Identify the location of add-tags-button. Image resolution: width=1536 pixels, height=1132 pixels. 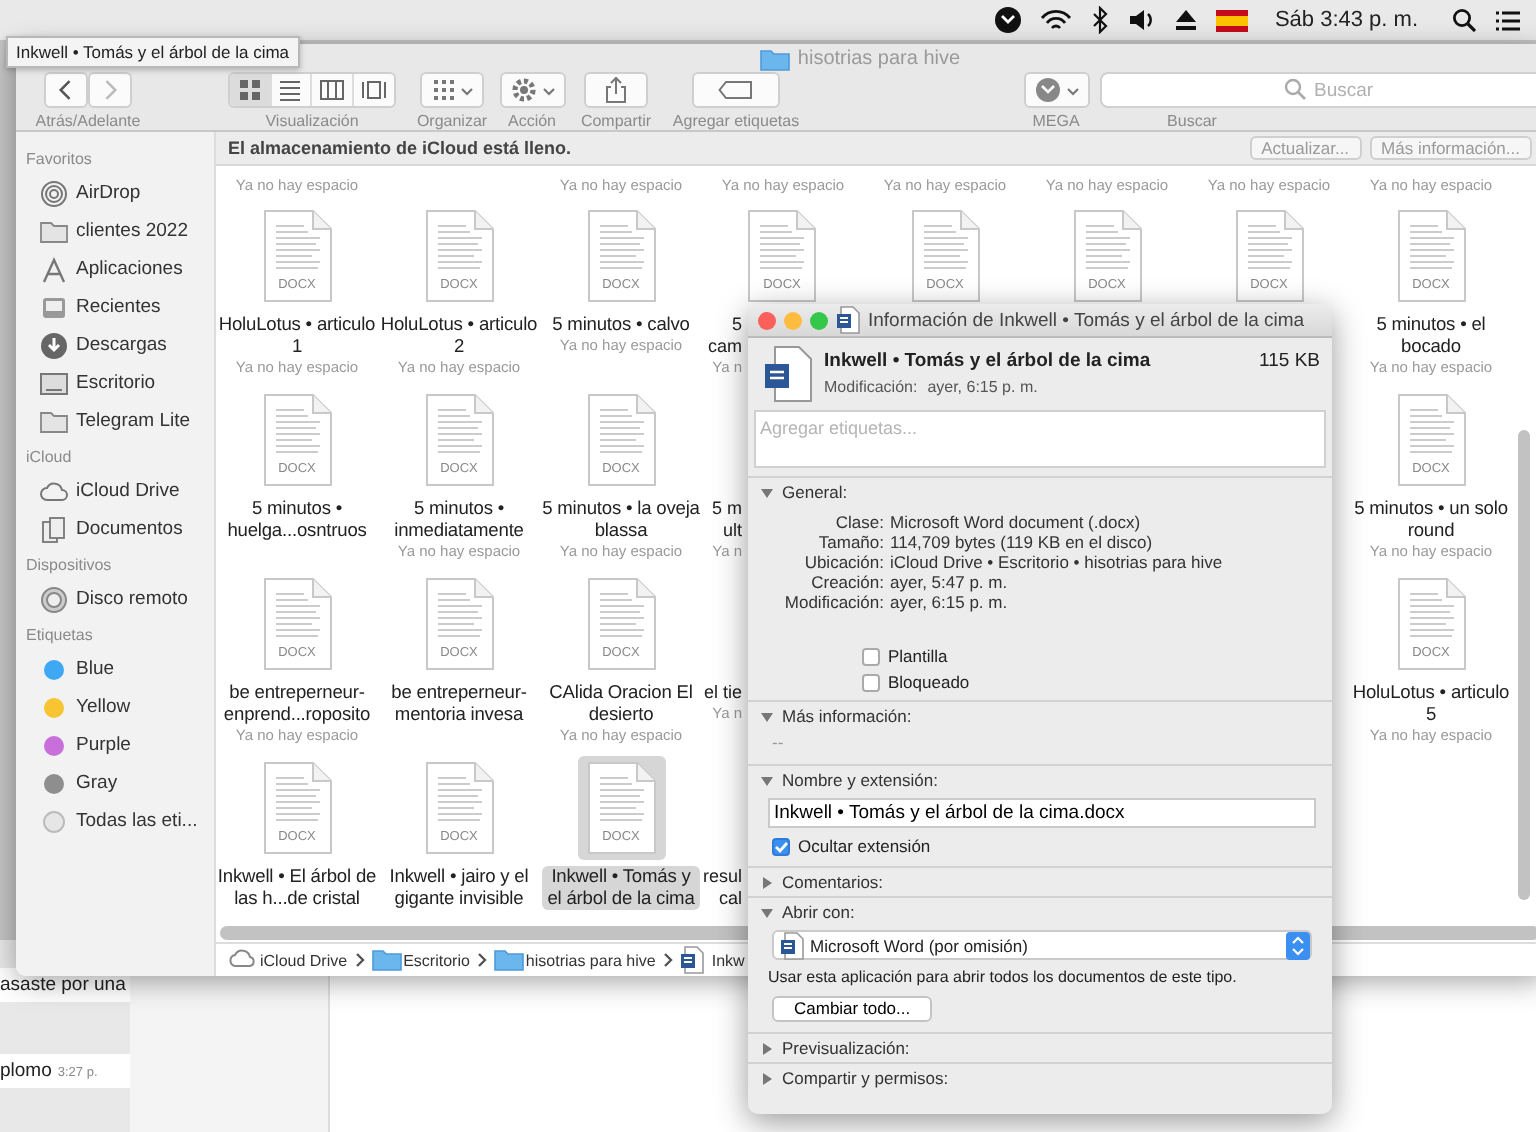
(736, 90).